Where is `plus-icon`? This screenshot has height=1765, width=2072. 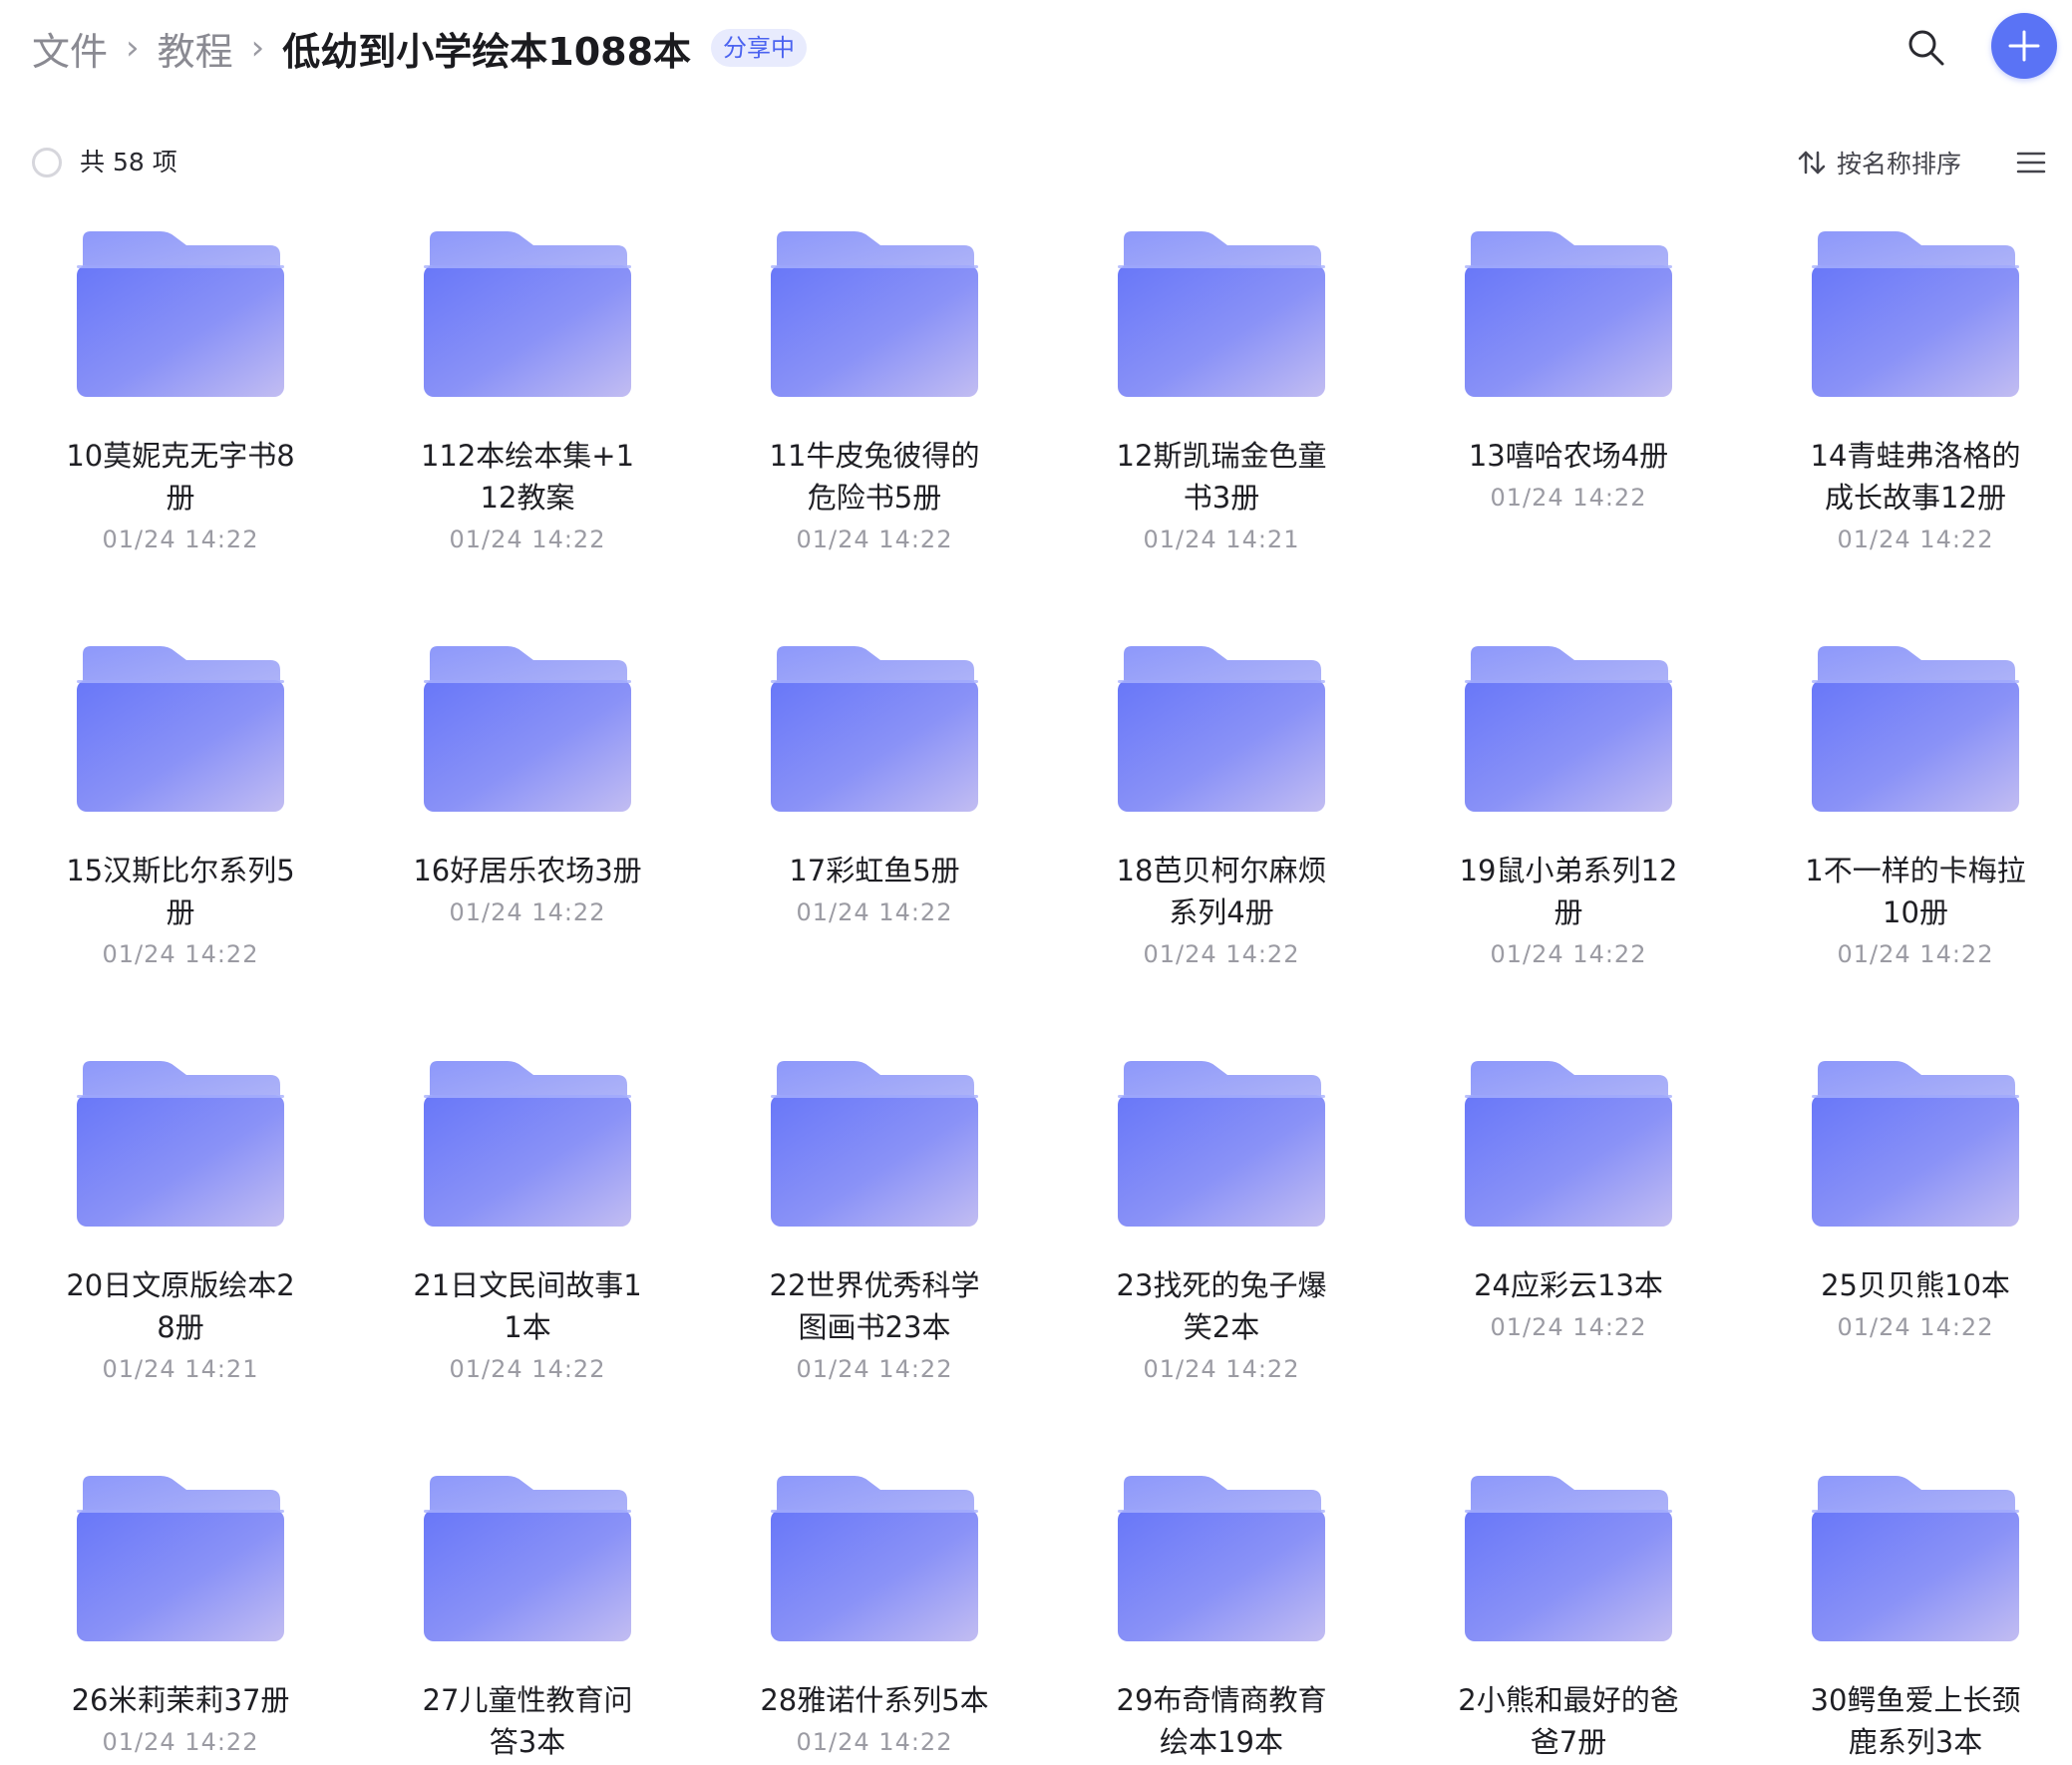
plus-icon is located at coordinates (2024, 46).